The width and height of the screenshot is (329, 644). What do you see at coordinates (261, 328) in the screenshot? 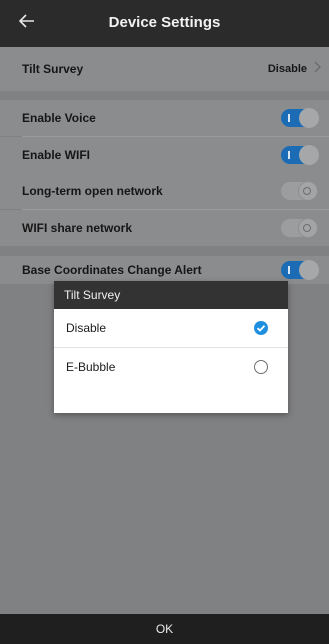
I see `radio-checked-icon` at bounding box center [261, 328].